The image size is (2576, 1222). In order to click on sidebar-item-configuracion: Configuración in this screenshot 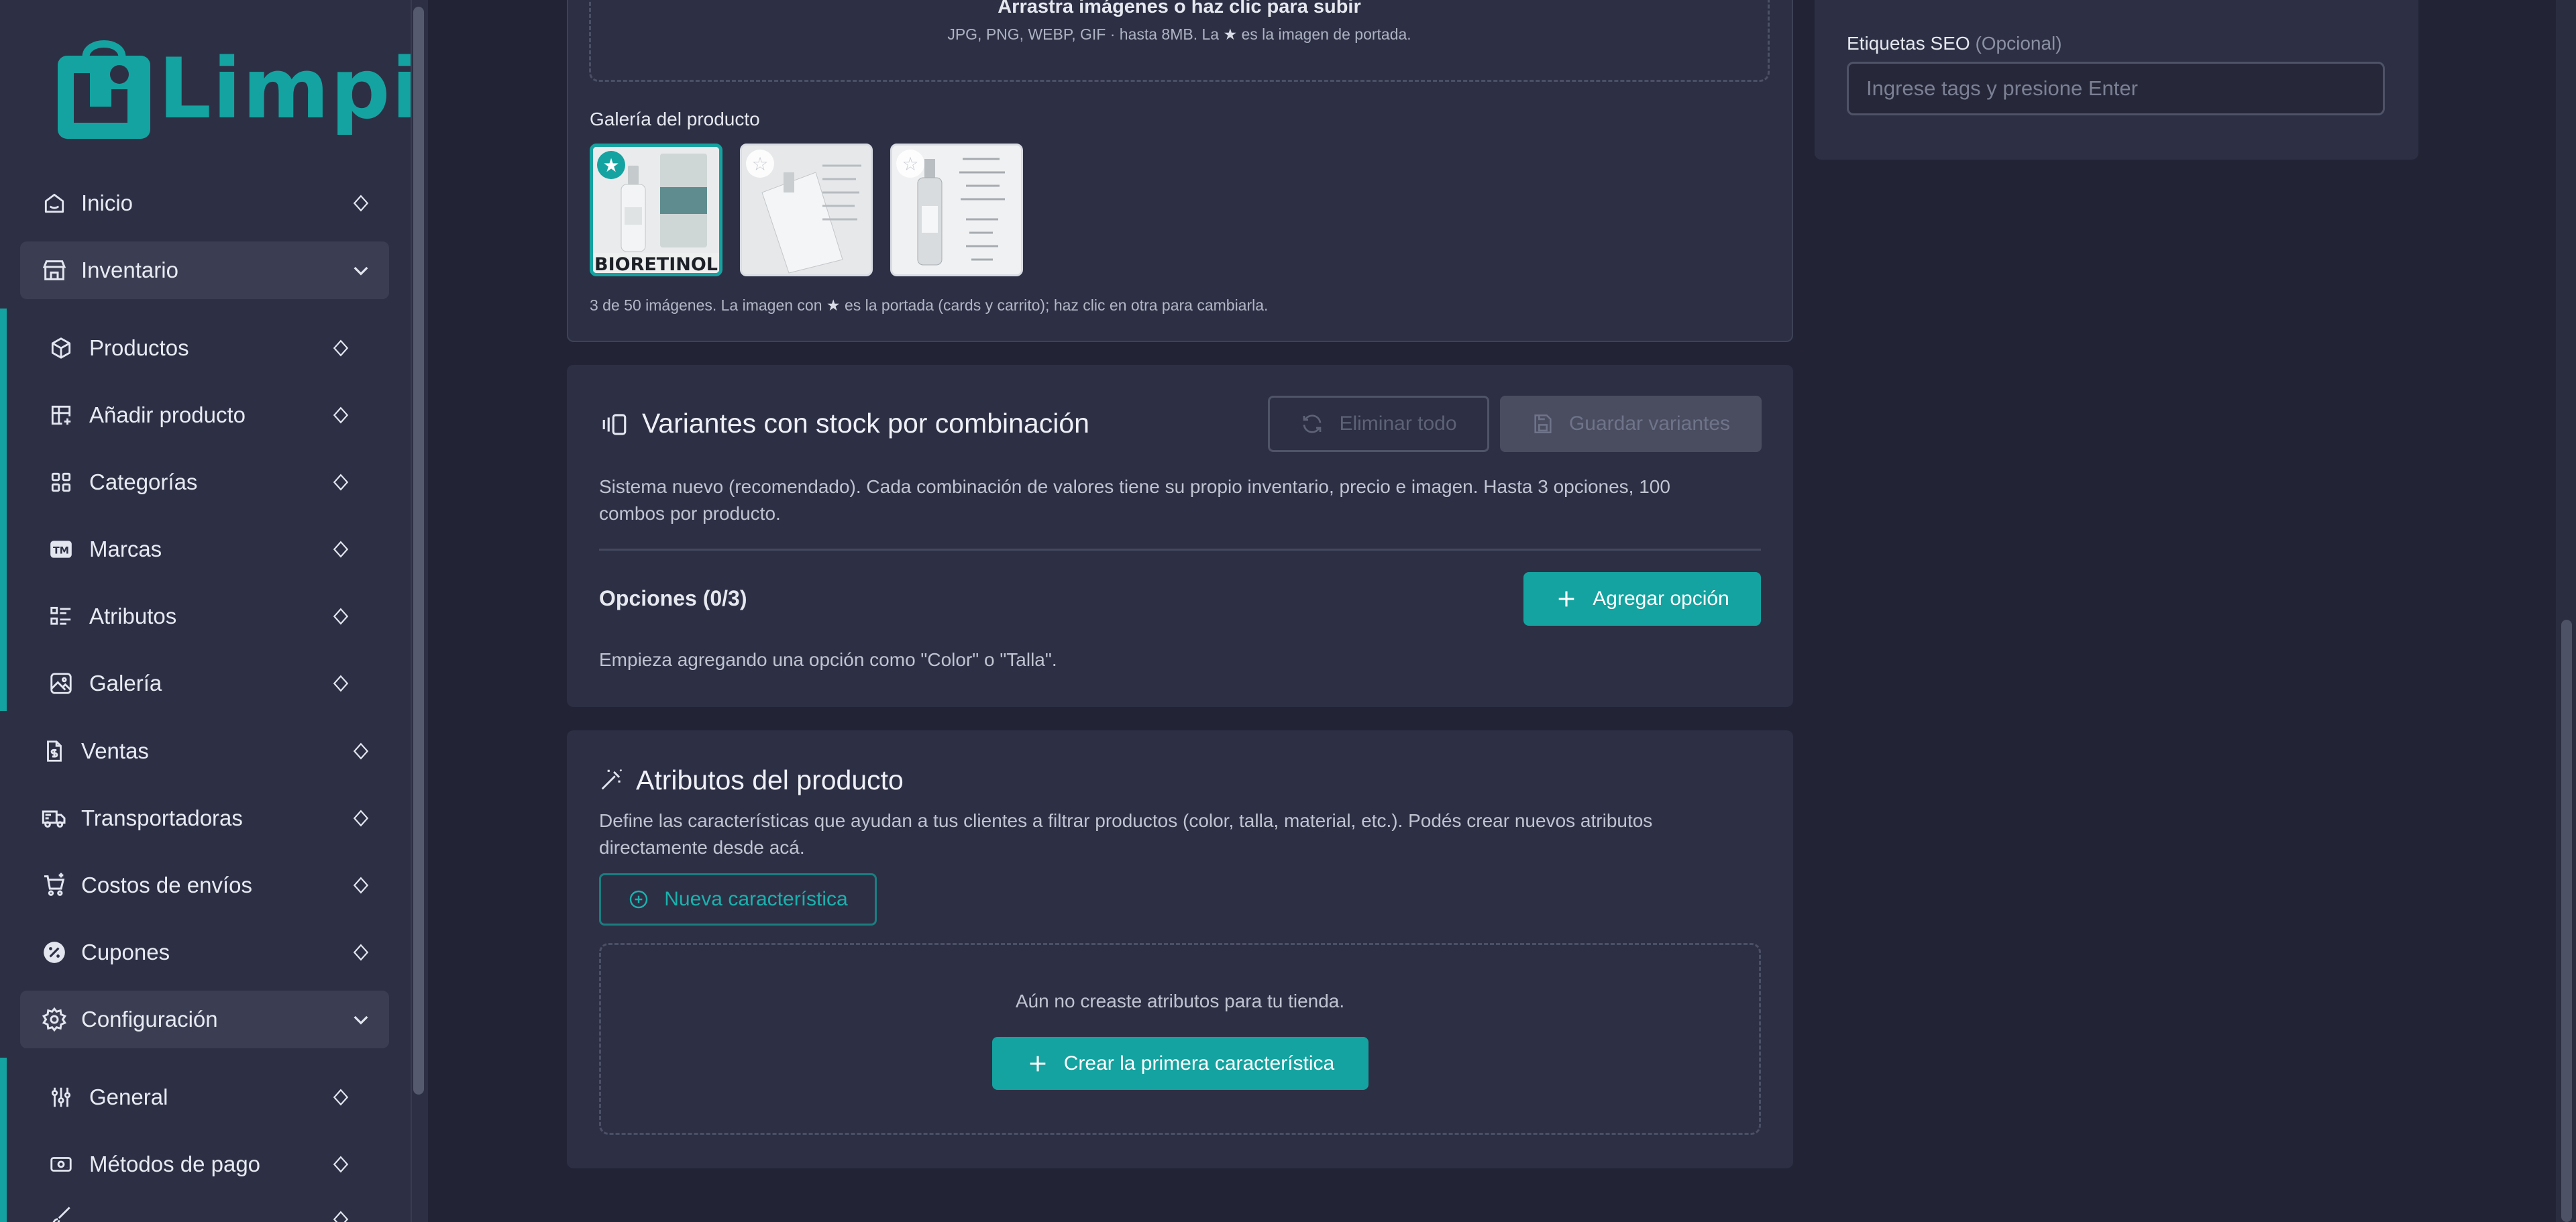, I will do `click(204, 1019)`.